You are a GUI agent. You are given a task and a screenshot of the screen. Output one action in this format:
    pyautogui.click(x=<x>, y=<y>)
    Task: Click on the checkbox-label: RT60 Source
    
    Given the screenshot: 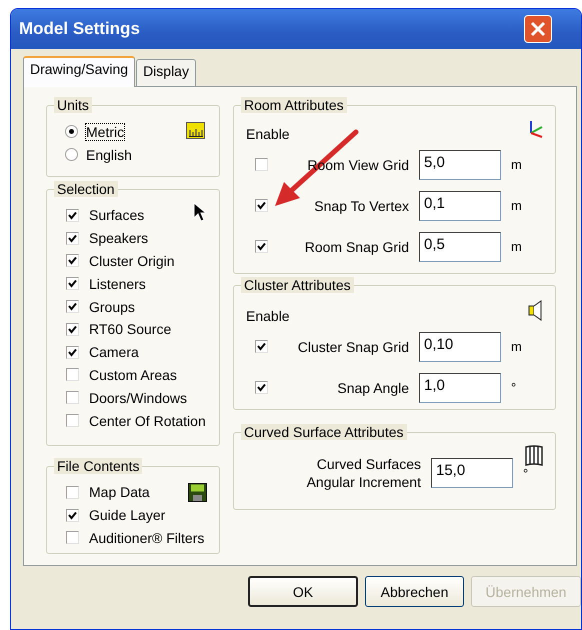 What is the action you would take?
    pyautogui.click(x=130, y=329)
    